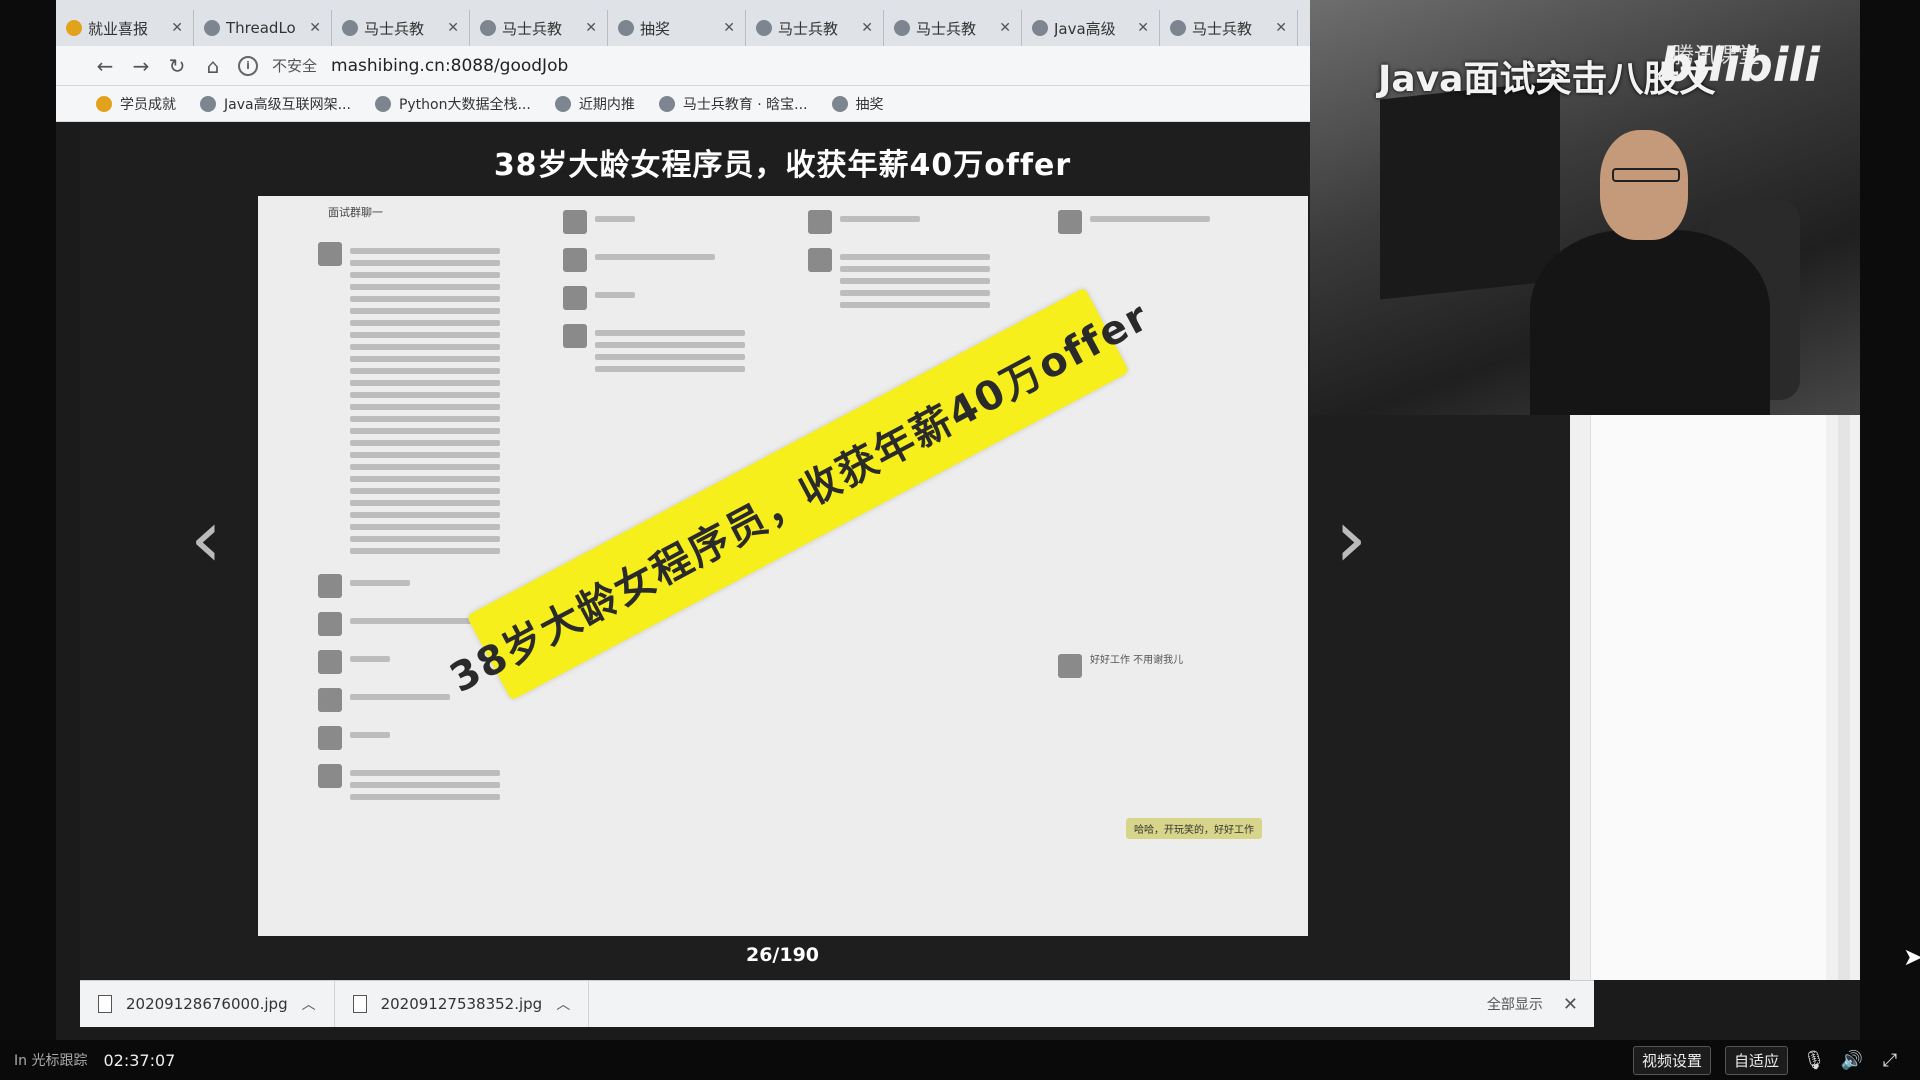 The image size is (1920, 1080). I want to click on left-letterbox, so click(28, 520).